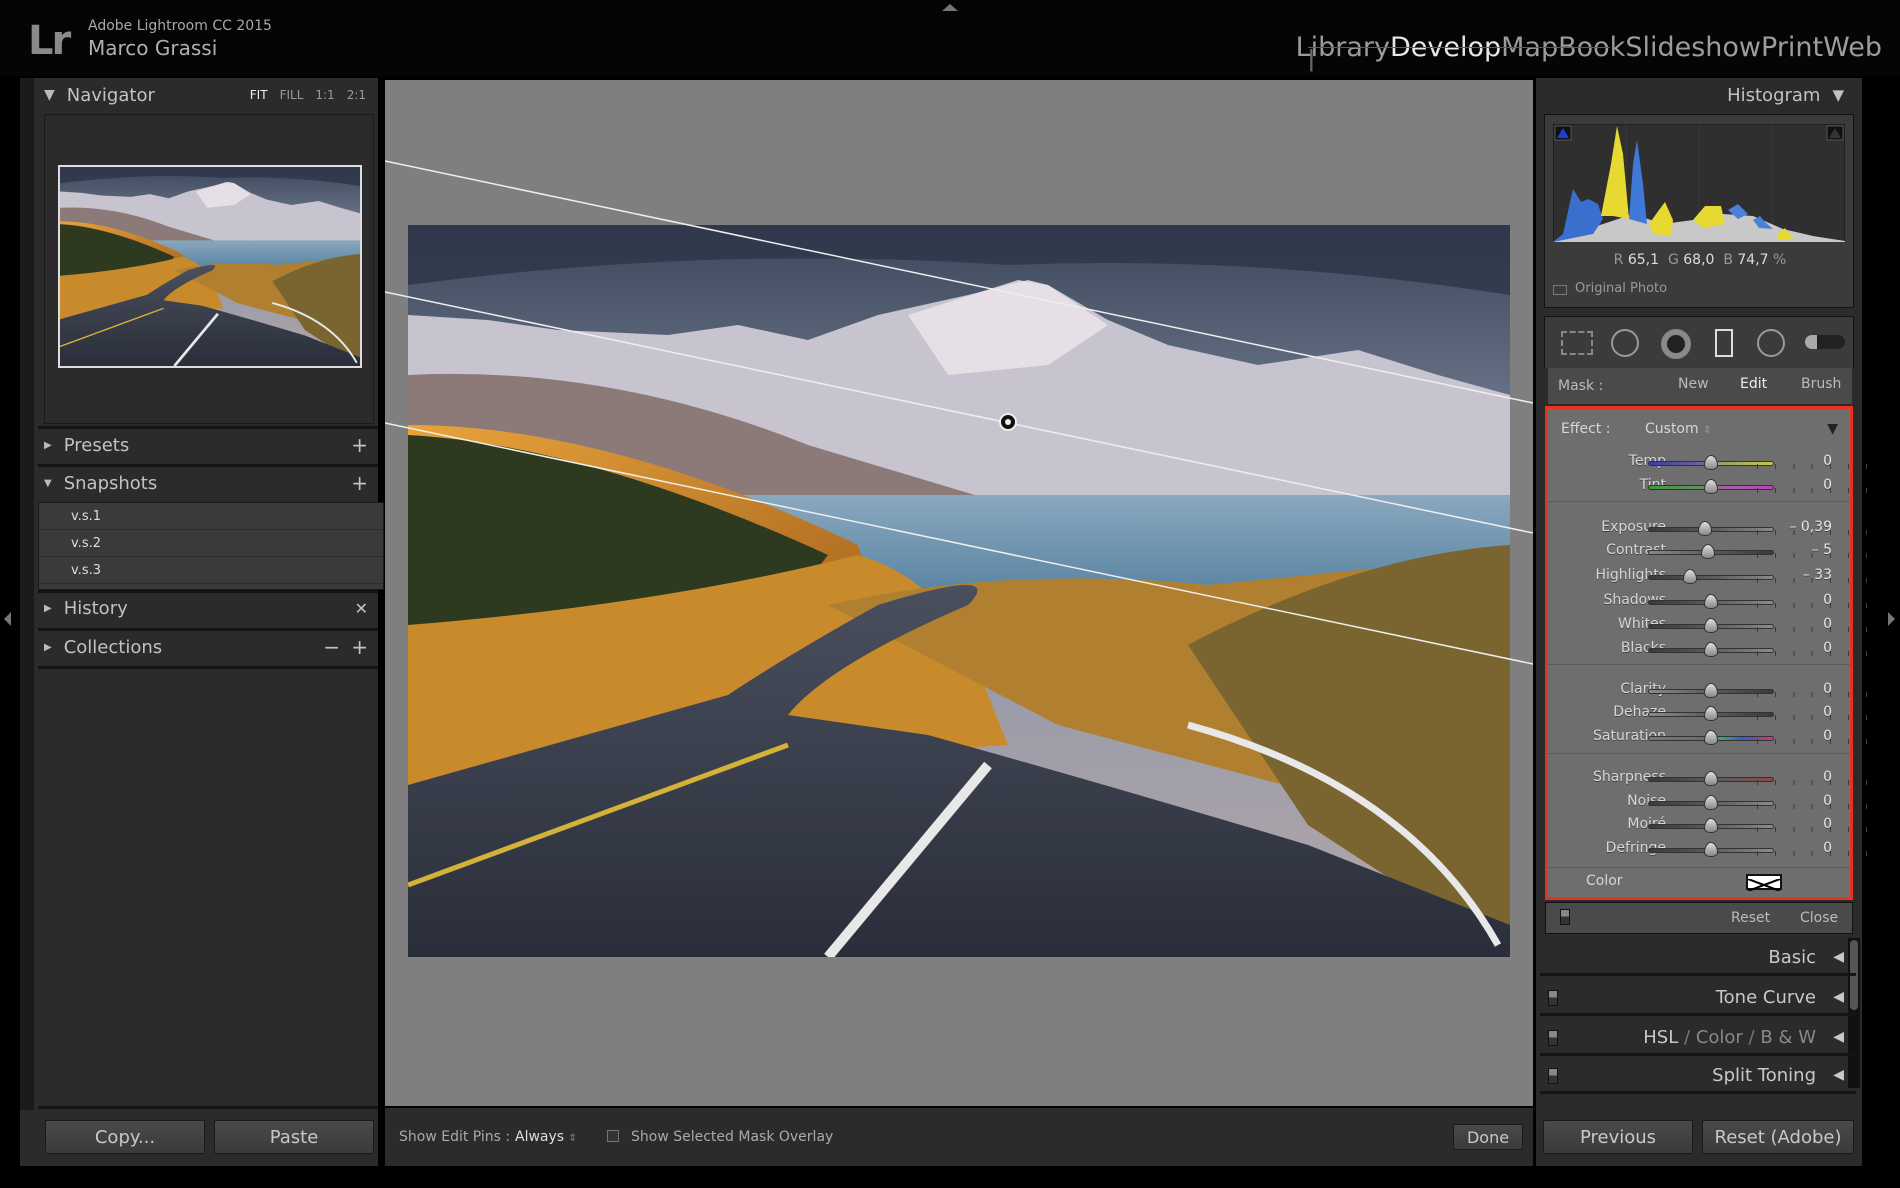  What do you see at coordinates (1699, 183) in the screenshot?
I see `histogram-graph` at bounding box center [1699, 183].